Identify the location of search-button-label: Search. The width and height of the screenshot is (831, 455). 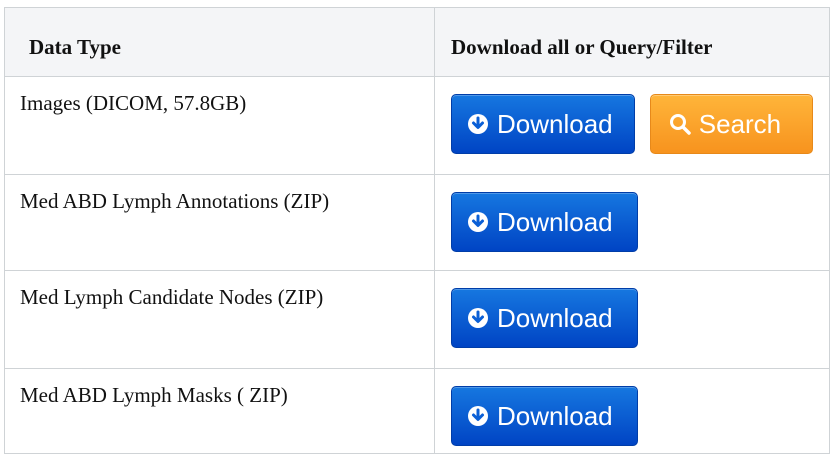
(740, 123).